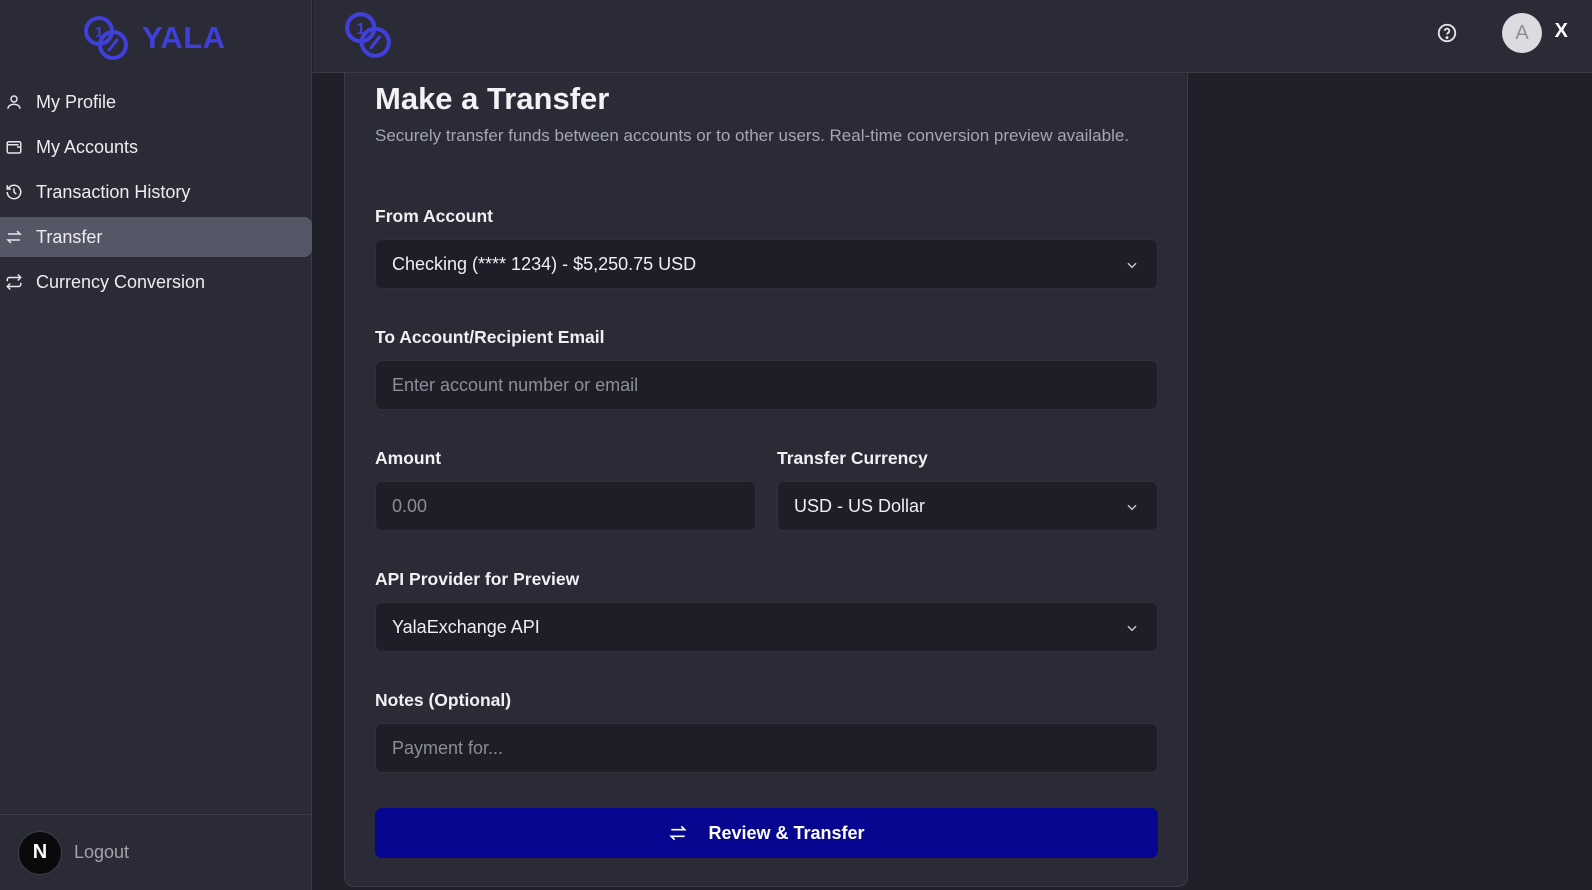 The height and width of the screenshot is (890, 1592). I want to click on sidebar-item-currency-conversion: Currency Conversion, so click(156, 282).